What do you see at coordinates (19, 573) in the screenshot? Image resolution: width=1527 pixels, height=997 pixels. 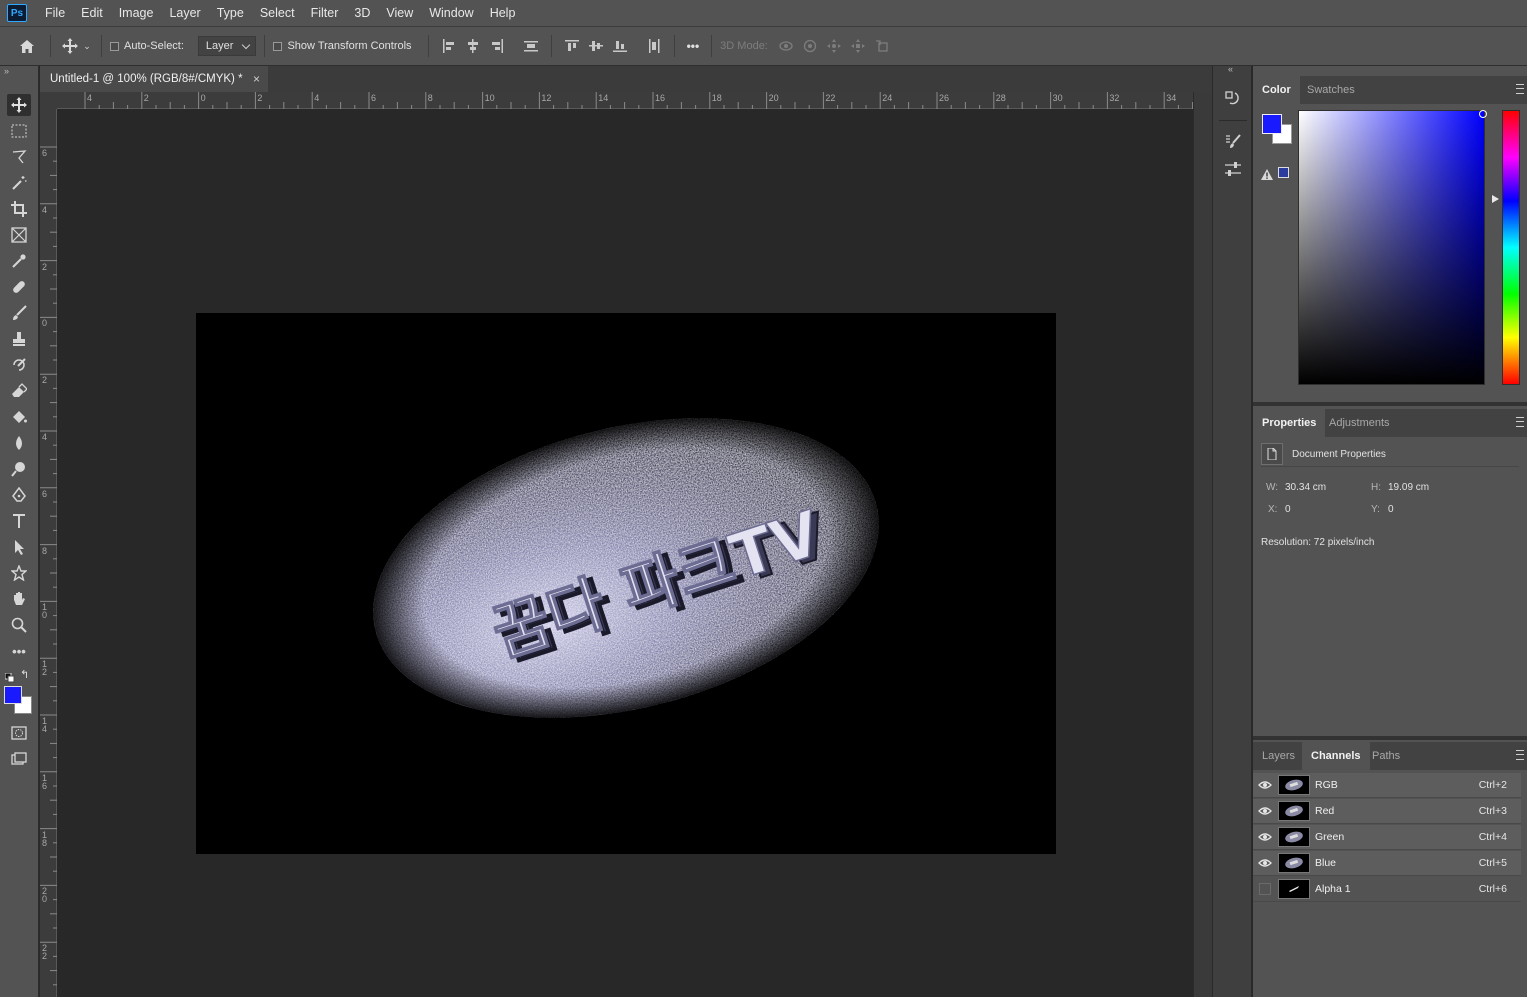 I see `custom-shape-tool-icon` at bounding box center [19, 573].